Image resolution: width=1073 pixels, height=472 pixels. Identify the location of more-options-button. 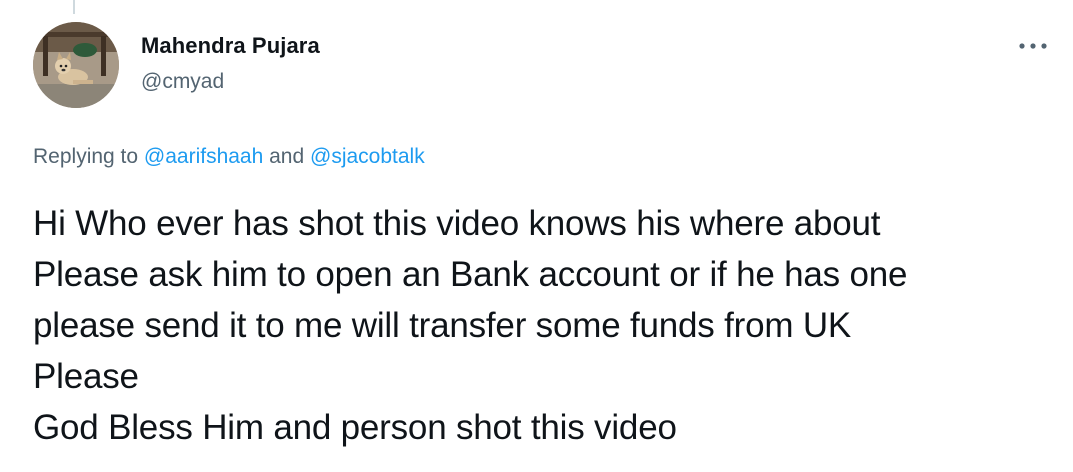
(1033, 46).